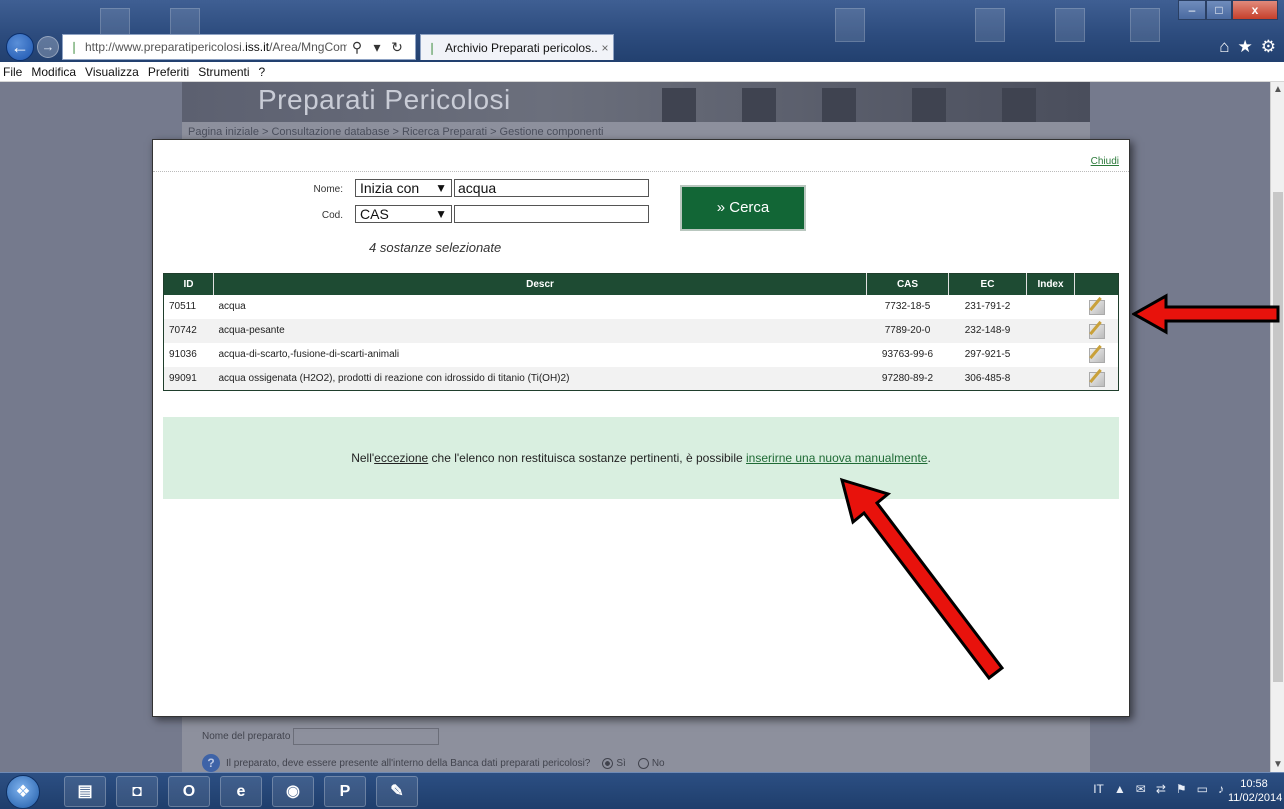  I want to click on table-row: 70511 acqua 7732-18-5 231-791-2, so click(641, 307).